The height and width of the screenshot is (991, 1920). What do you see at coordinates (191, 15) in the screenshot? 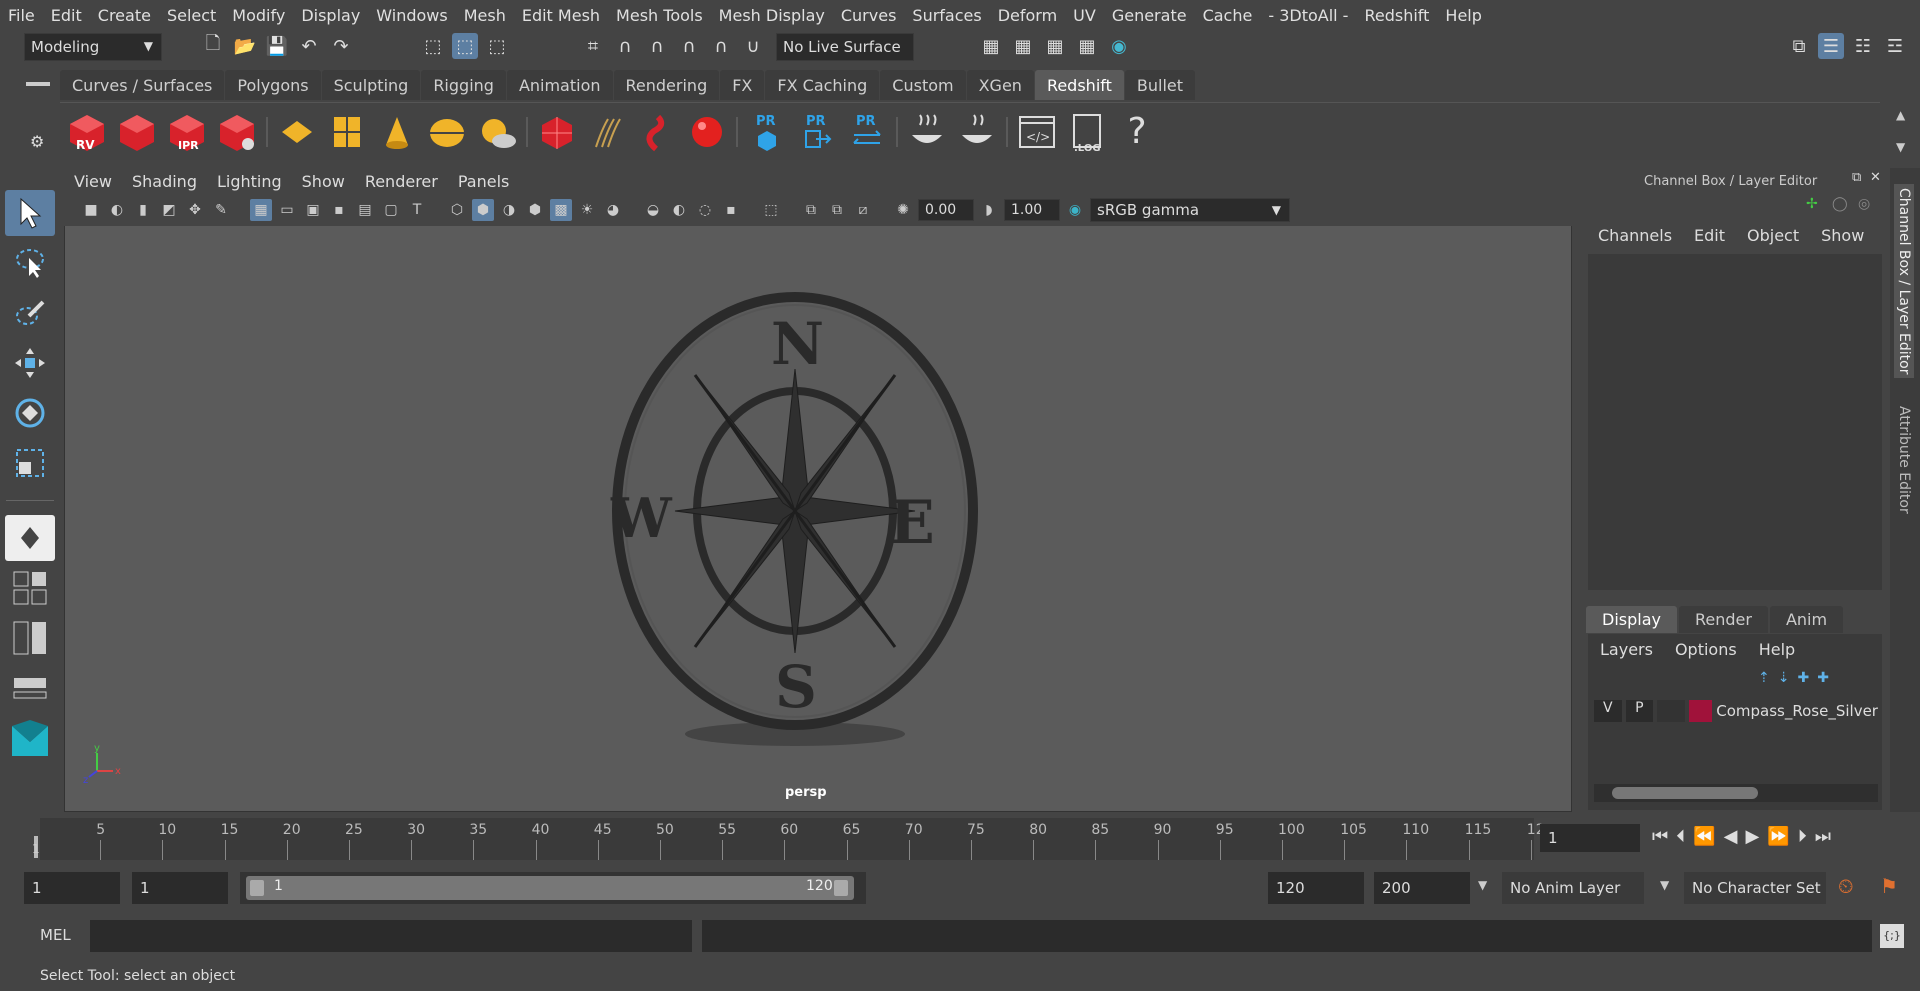
I see `menu-item-select: Select` at bounding box center [191, 15].